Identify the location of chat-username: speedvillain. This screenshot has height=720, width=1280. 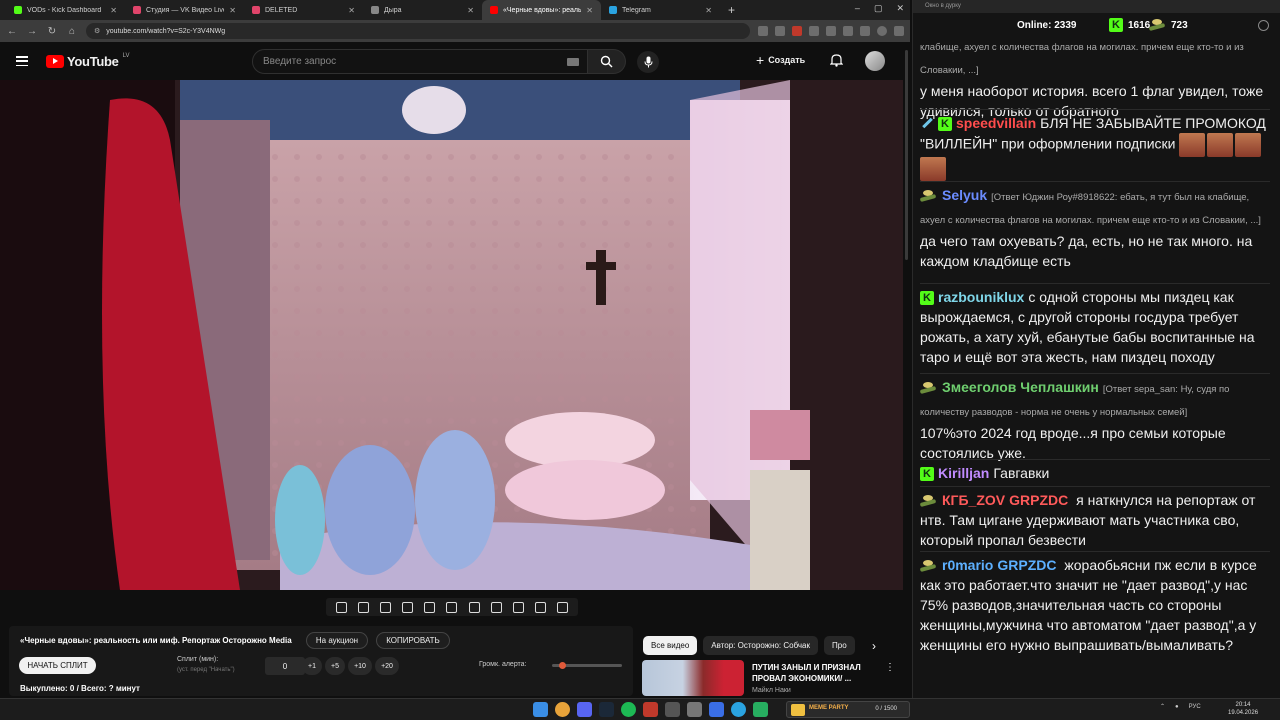
(996, 123).